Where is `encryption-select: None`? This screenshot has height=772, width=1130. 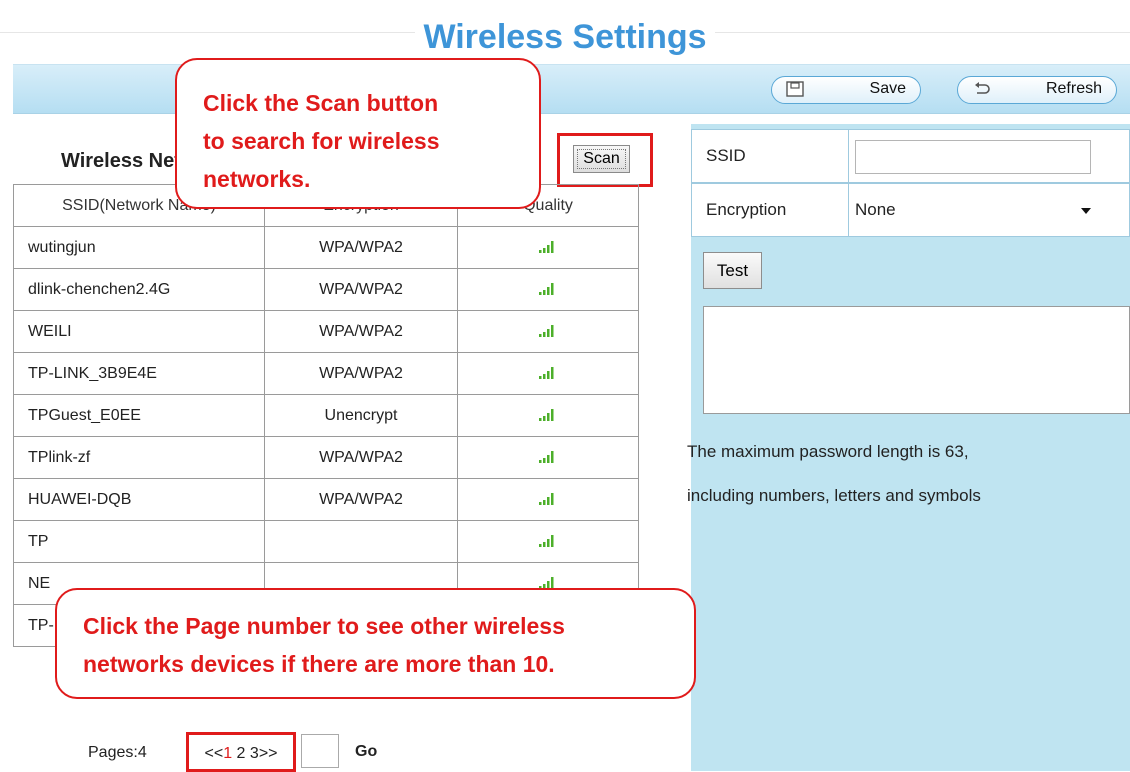 encryption-select: None is located at coordinates (973, 212).